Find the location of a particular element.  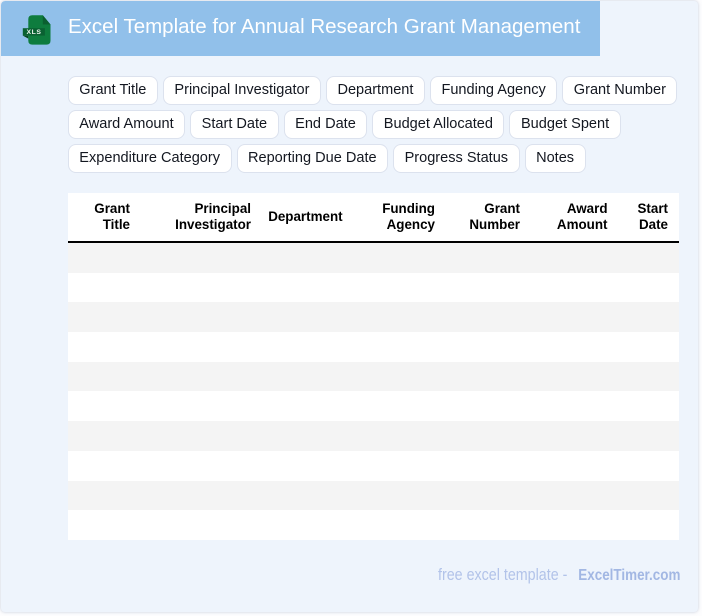

svg-text: XLS is located at coordinates (33, 32).